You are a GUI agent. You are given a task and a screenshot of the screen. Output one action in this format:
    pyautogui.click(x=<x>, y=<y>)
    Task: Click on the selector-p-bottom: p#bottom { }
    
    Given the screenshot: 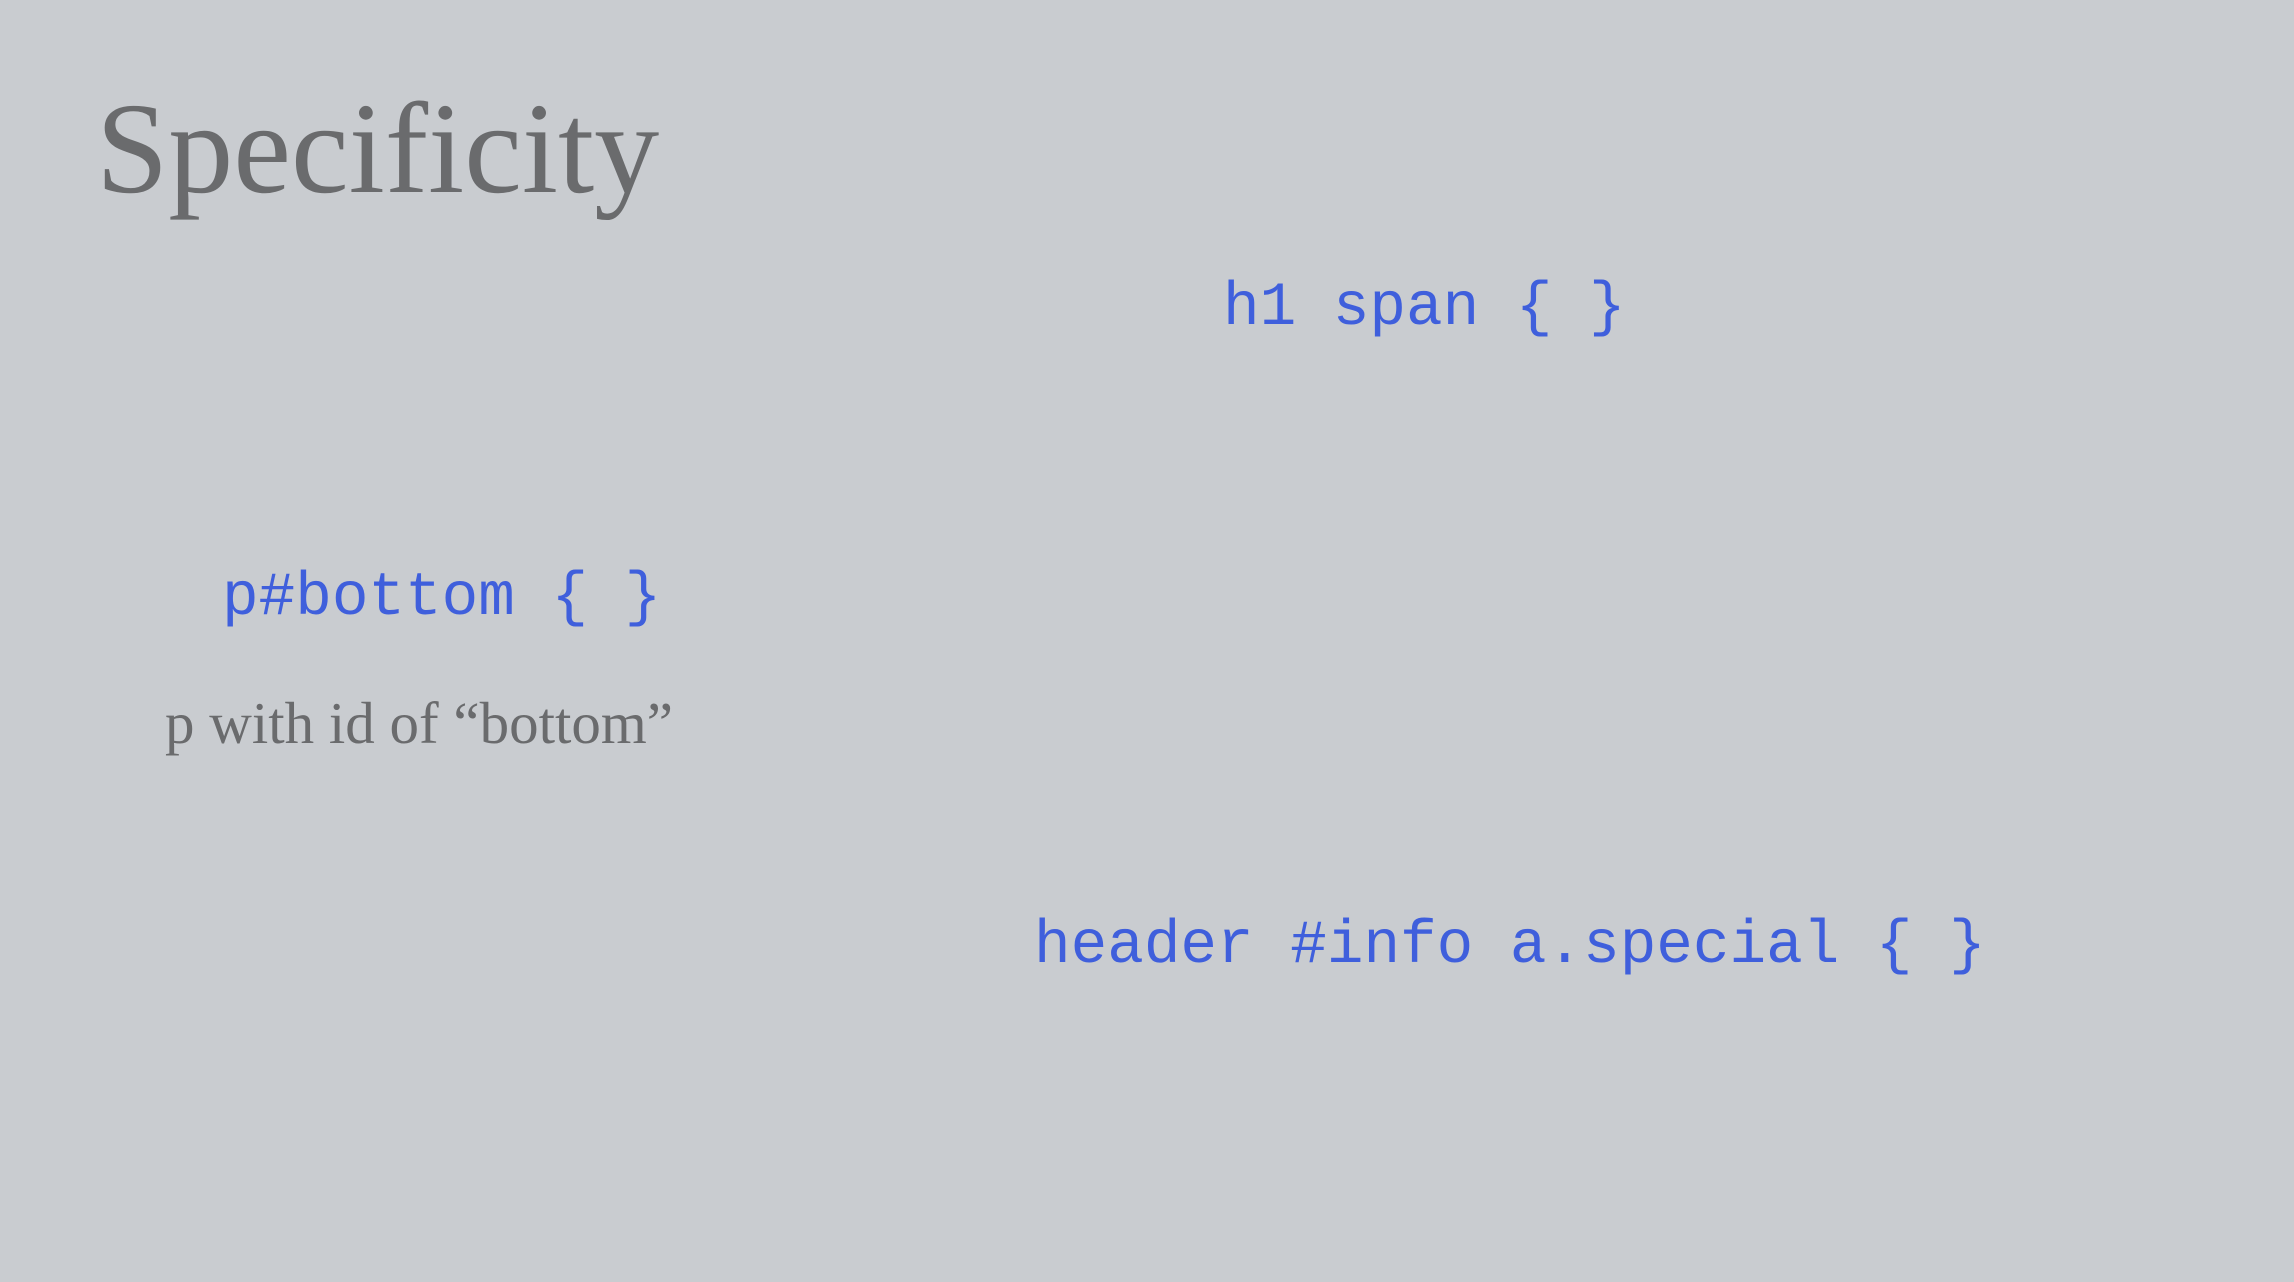 What is the action you would take?
    pyautogui.click(x=442, y=598)
    